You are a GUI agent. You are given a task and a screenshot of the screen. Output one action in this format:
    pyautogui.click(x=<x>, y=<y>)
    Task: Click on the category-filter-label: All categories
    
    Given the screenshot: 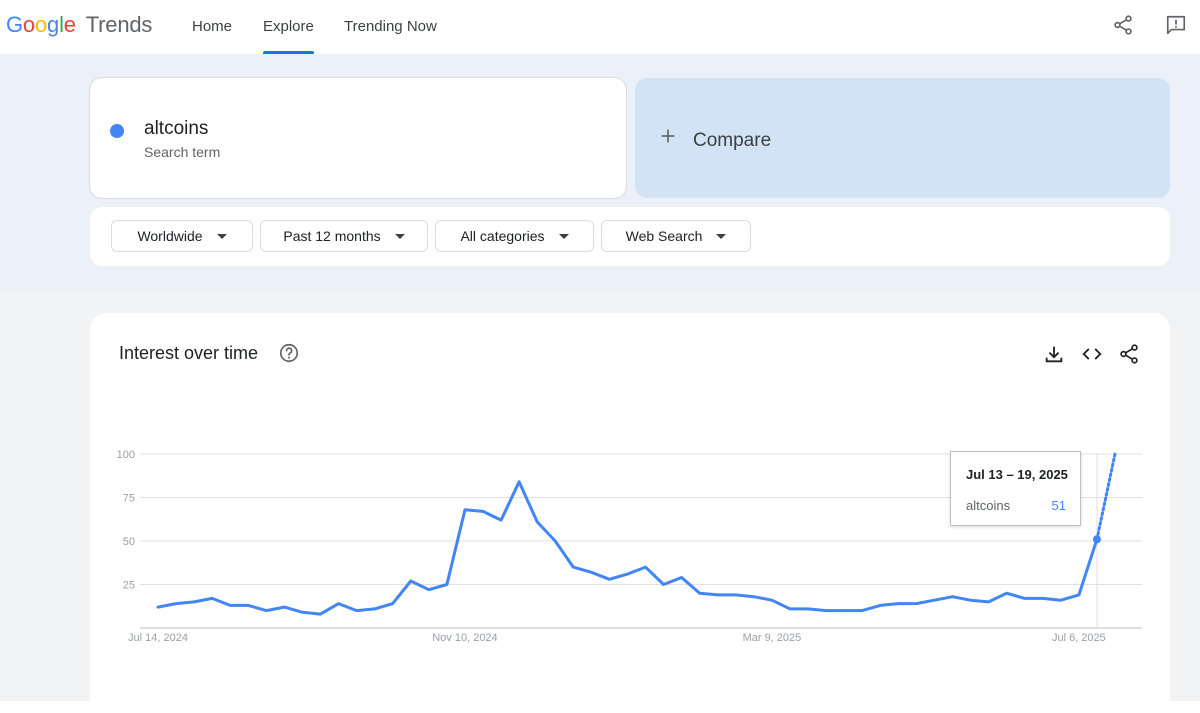 What is the action you would take?
    pyautogui.click(x=502, y=236)
    